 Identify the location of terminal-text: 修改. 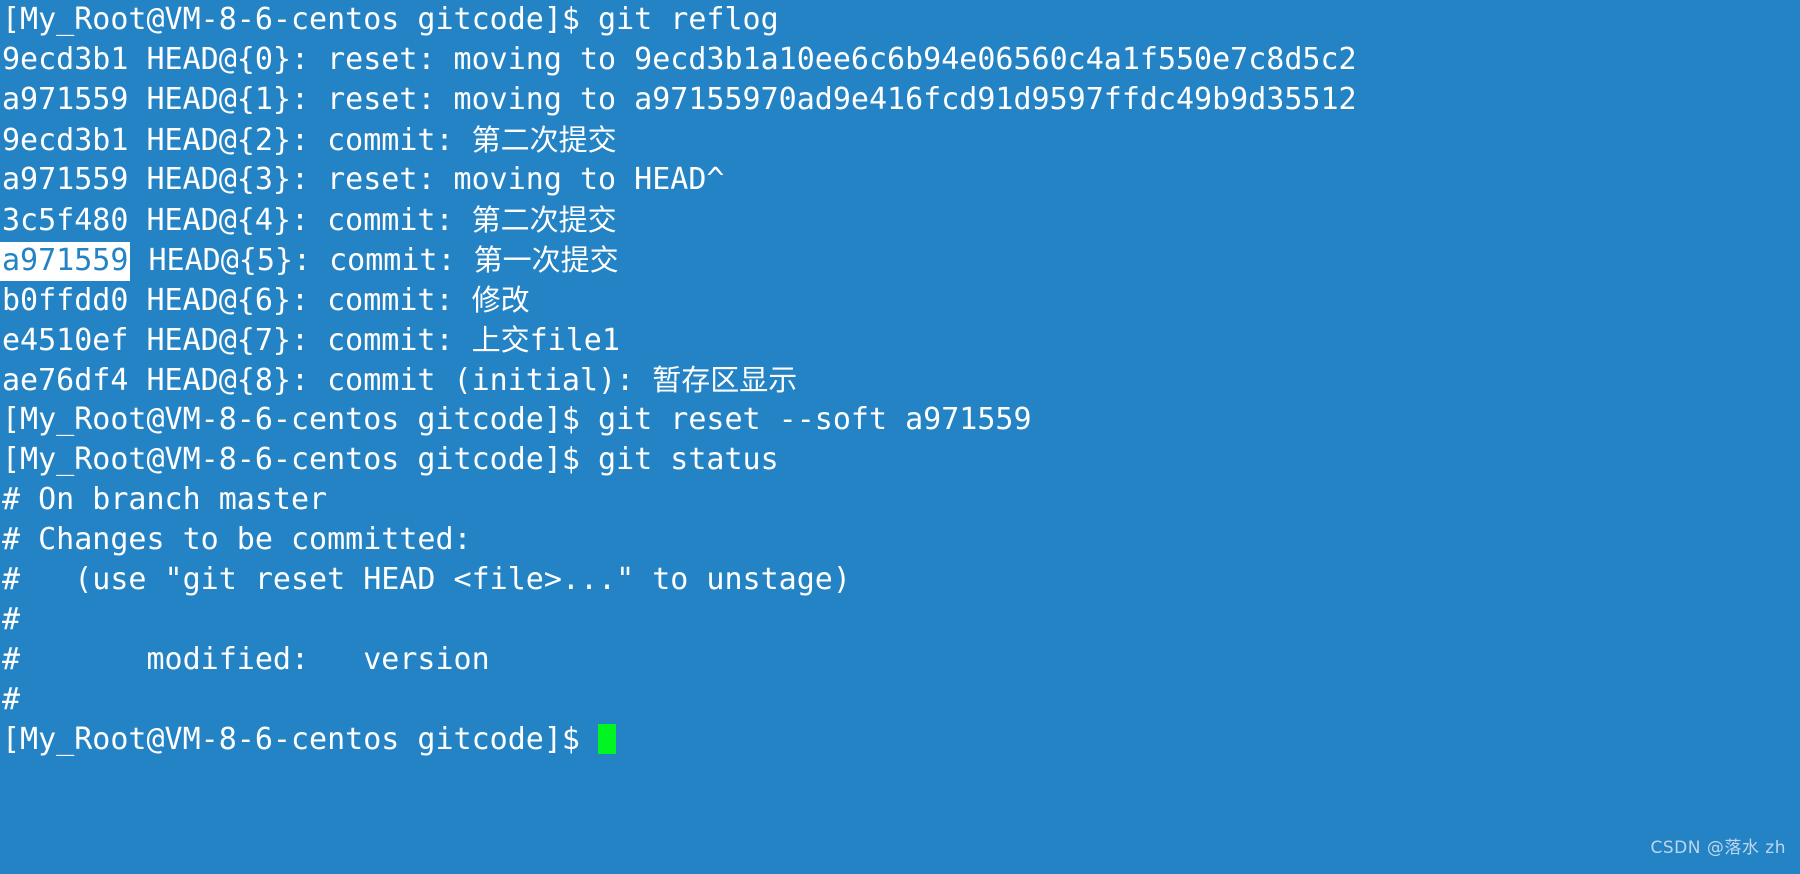
(500, 300).